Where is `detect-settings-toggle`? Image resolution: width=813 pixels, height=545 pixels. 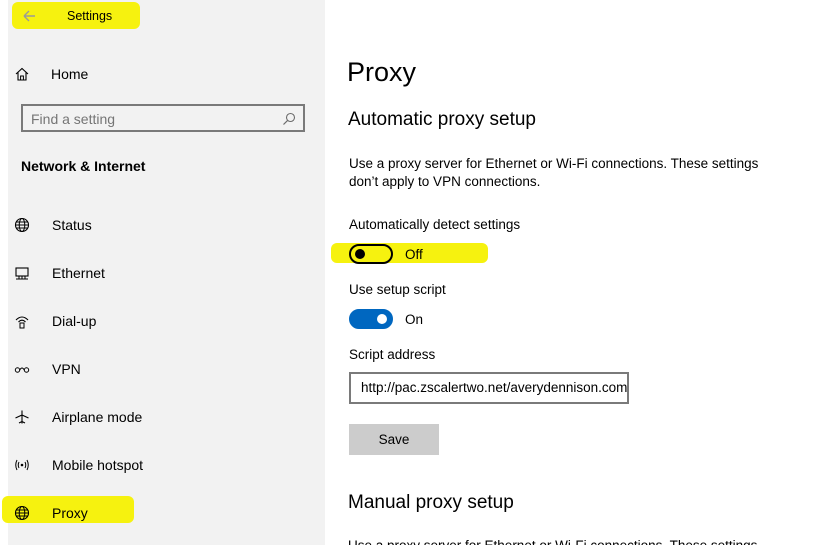 detect-settings-toggle is located at coordinates (371, 254).